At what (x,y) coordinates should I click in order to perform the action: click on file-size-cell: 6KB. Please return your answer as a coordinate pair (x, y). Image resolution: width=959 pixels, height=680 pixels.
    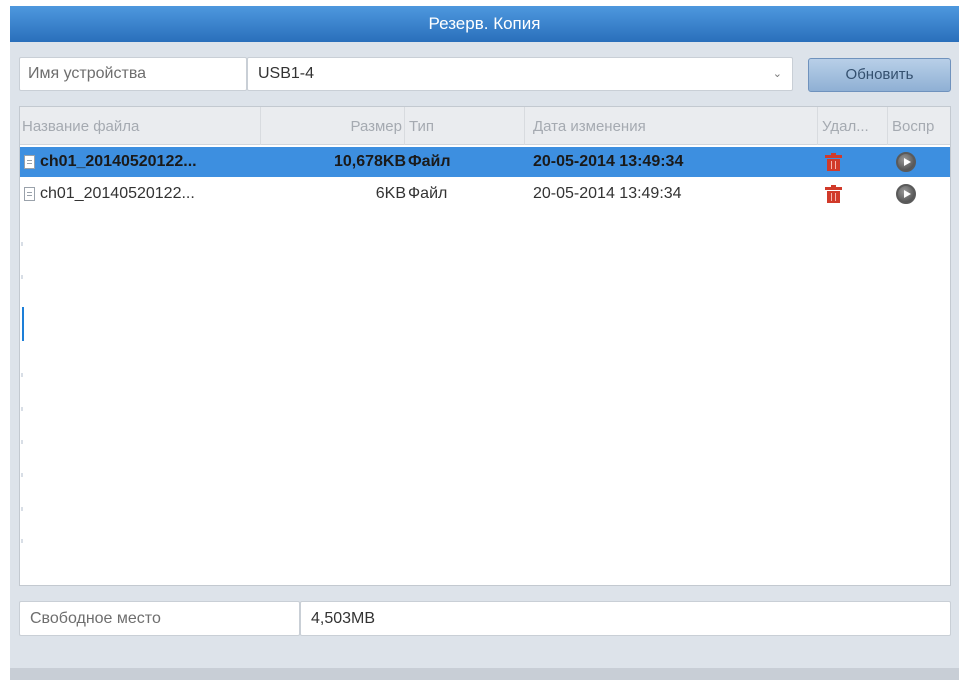
    Looking at the image, I should click on (390, 193).